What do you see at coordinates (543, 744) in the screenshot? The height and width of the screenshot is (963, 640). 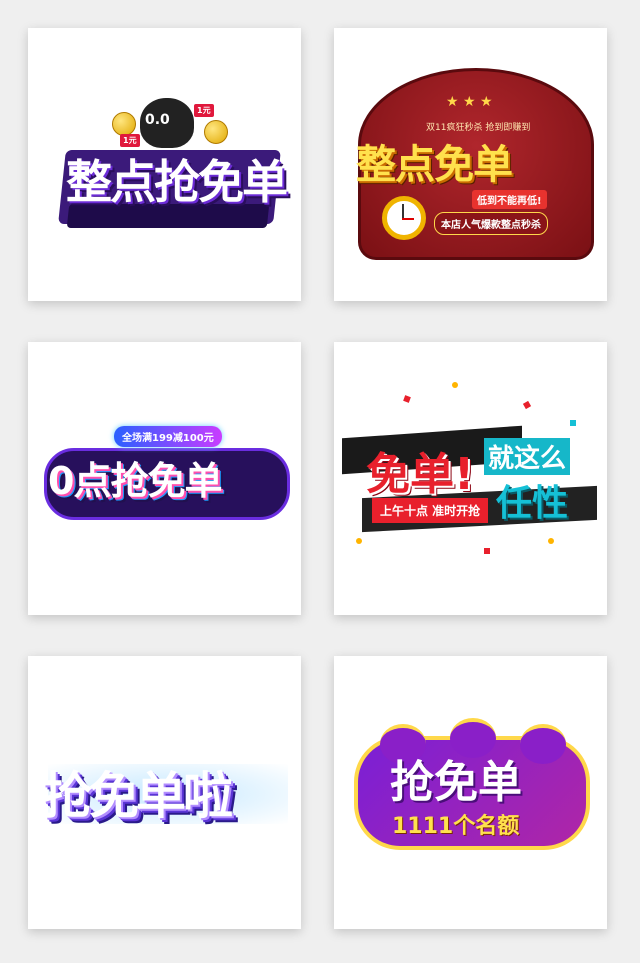 I see `cloud-bump` at bounding box center [543, 744].